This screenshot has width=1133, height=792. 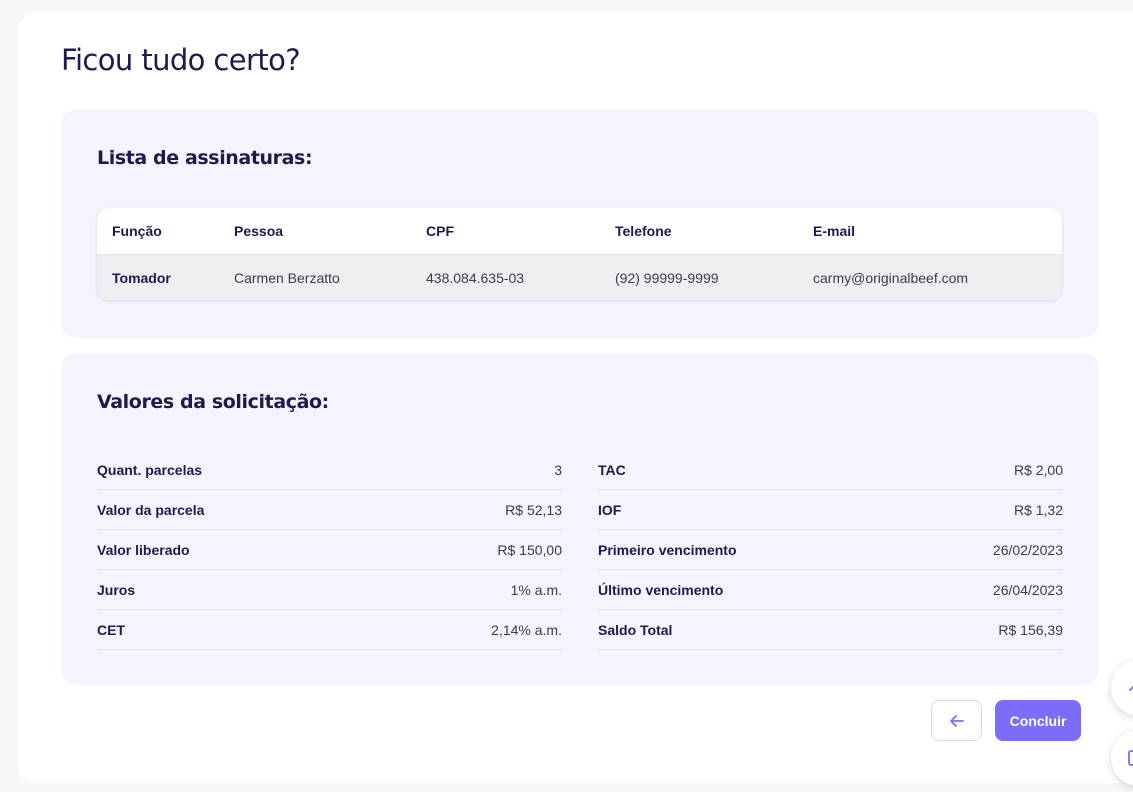 What do you see at coordinates (116, 590) in the screenshot?
I see `value-label: Juros` at bounding box center [116, 590].